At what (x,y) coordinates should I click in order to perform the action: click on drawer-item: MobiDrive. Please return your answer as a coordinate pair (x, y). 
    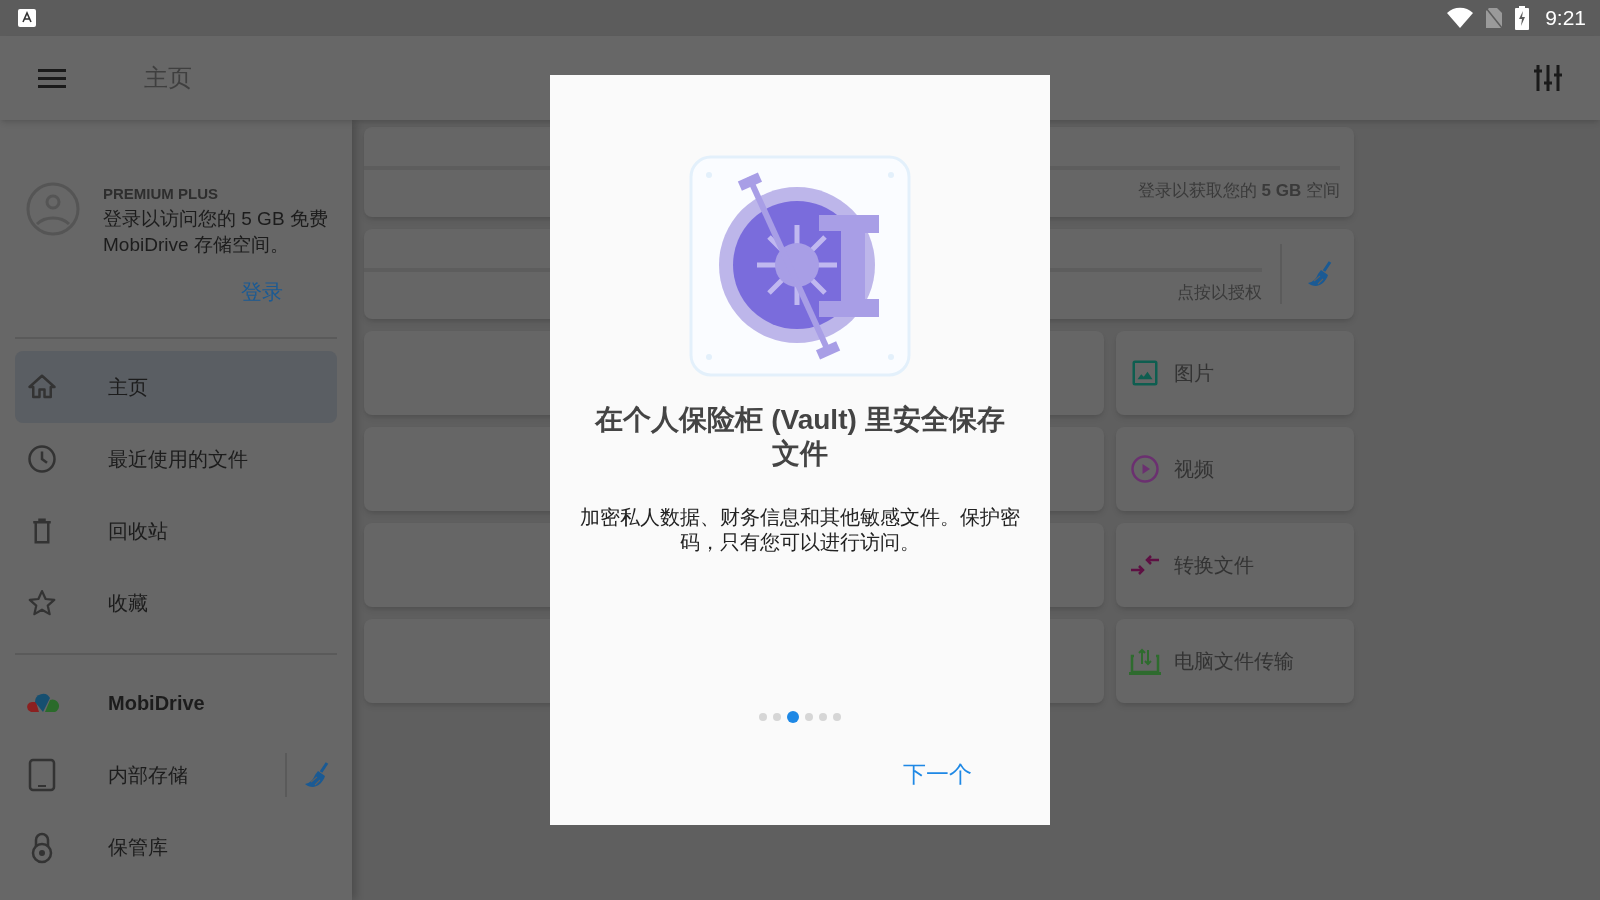
    Looking at the image, I should click on (176, 703).